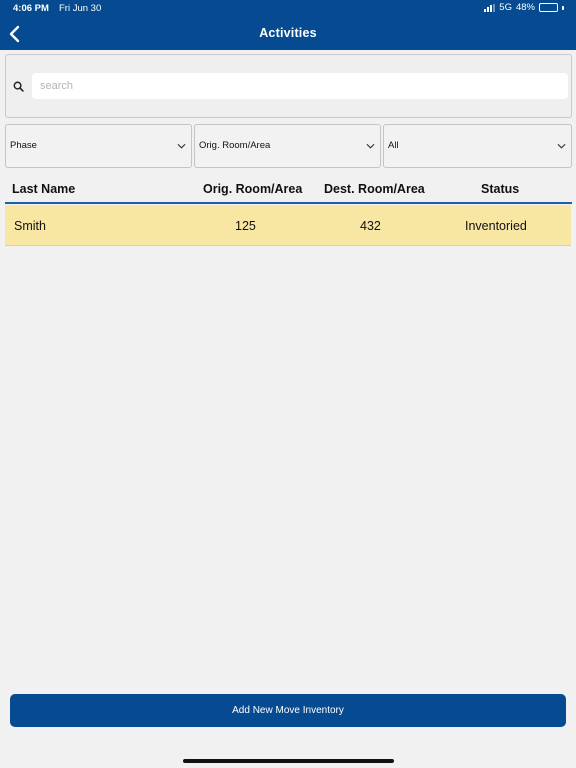 This screenshot has width=576, height=768. Describe the element at coordinates (98, 146) in the screenshot. I see `phase-filter-dropdown: Phase` at that location.